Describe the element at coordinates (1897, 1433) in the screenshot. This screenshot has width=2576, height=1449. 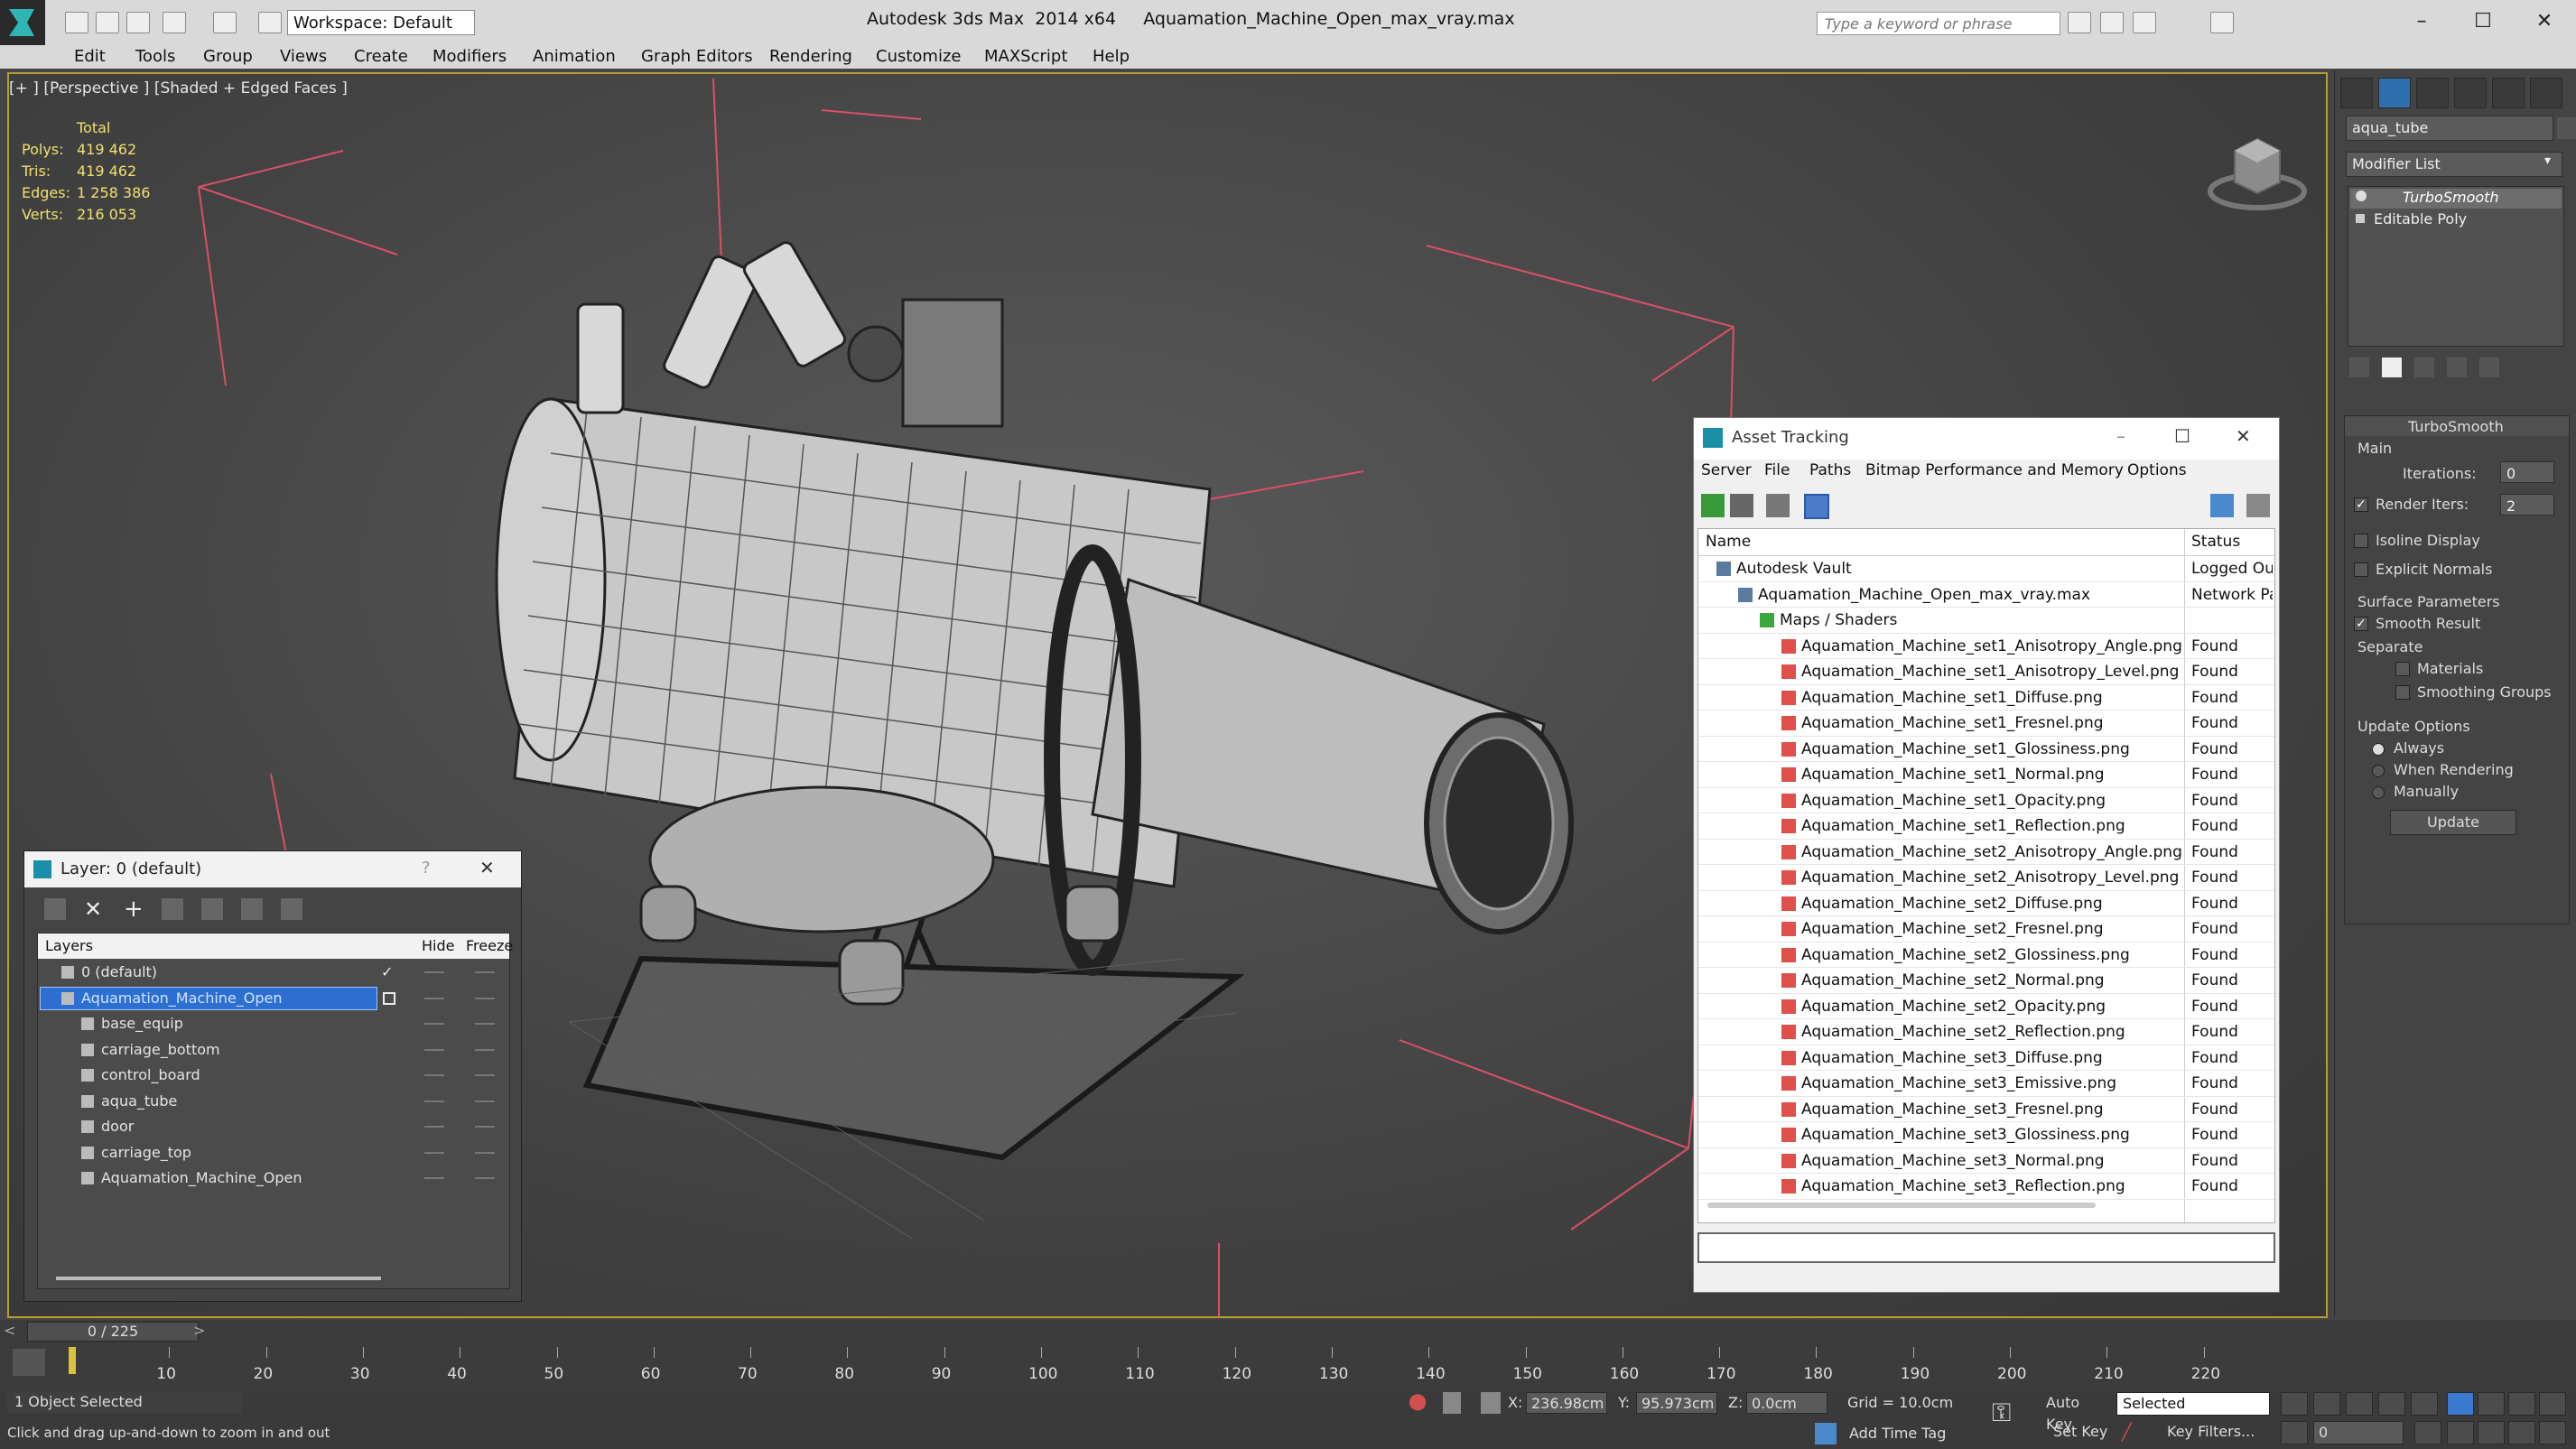
I see `add-time-tag-button: Add Time Tag` at that location.